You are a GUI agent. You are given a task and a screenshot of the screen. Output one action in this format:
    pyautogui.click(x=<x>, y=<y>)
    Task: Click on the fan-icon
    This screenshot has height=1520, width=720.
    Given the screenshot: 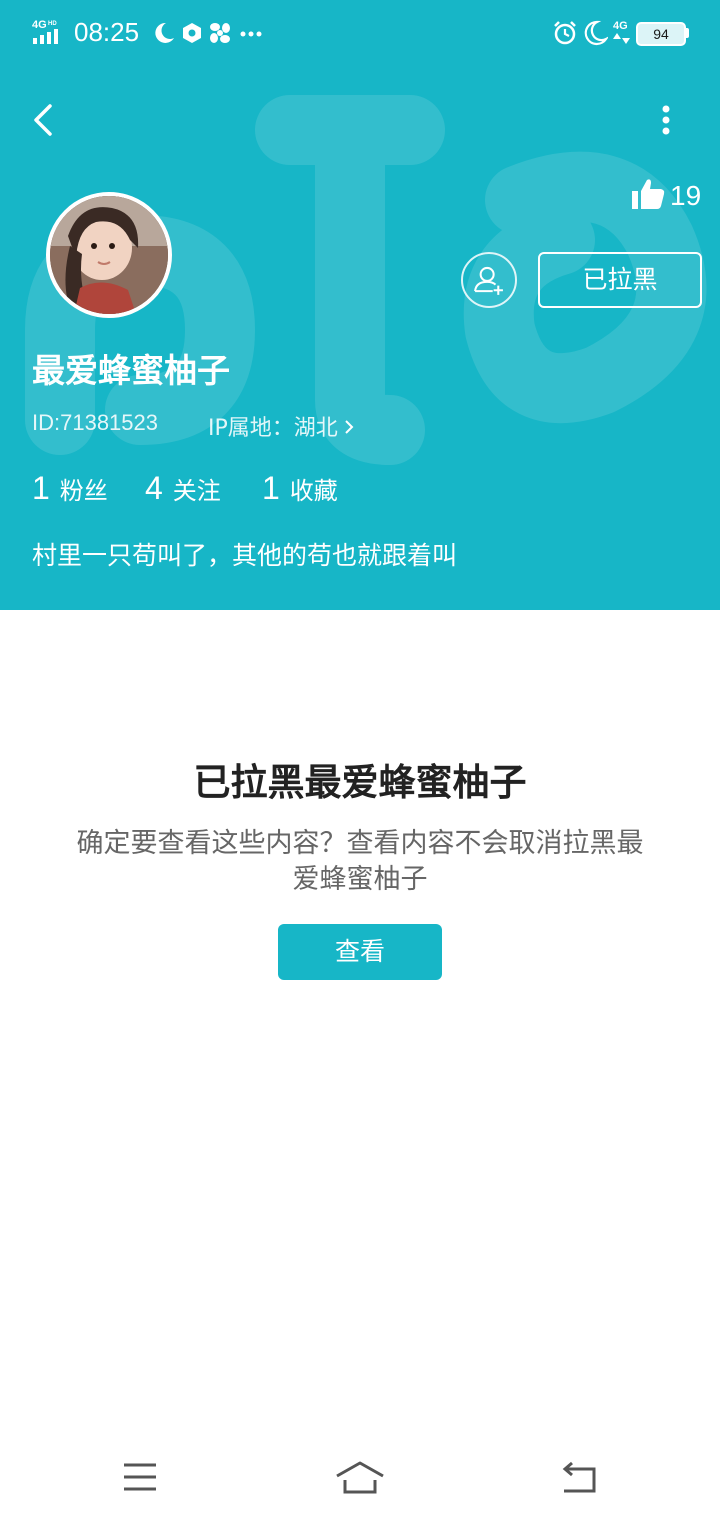 What is the action you would take?
    pyautogui.click(x=220, y=33)
    